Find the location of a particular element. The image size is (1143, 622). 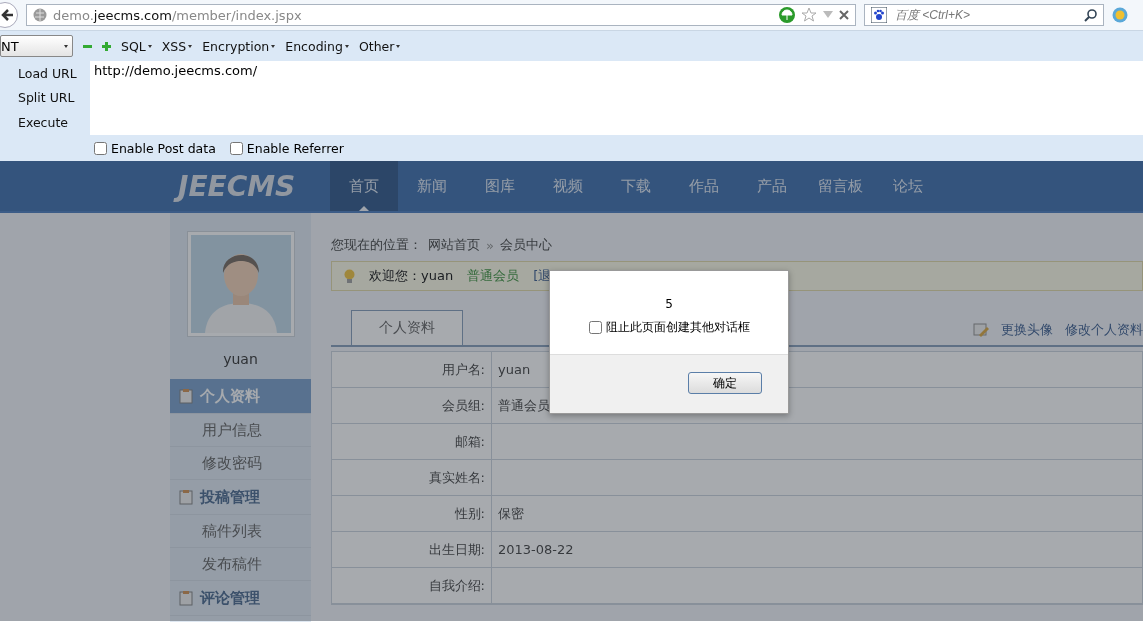

profile-tab: 个人资料 is located at coordinates (407, 327).